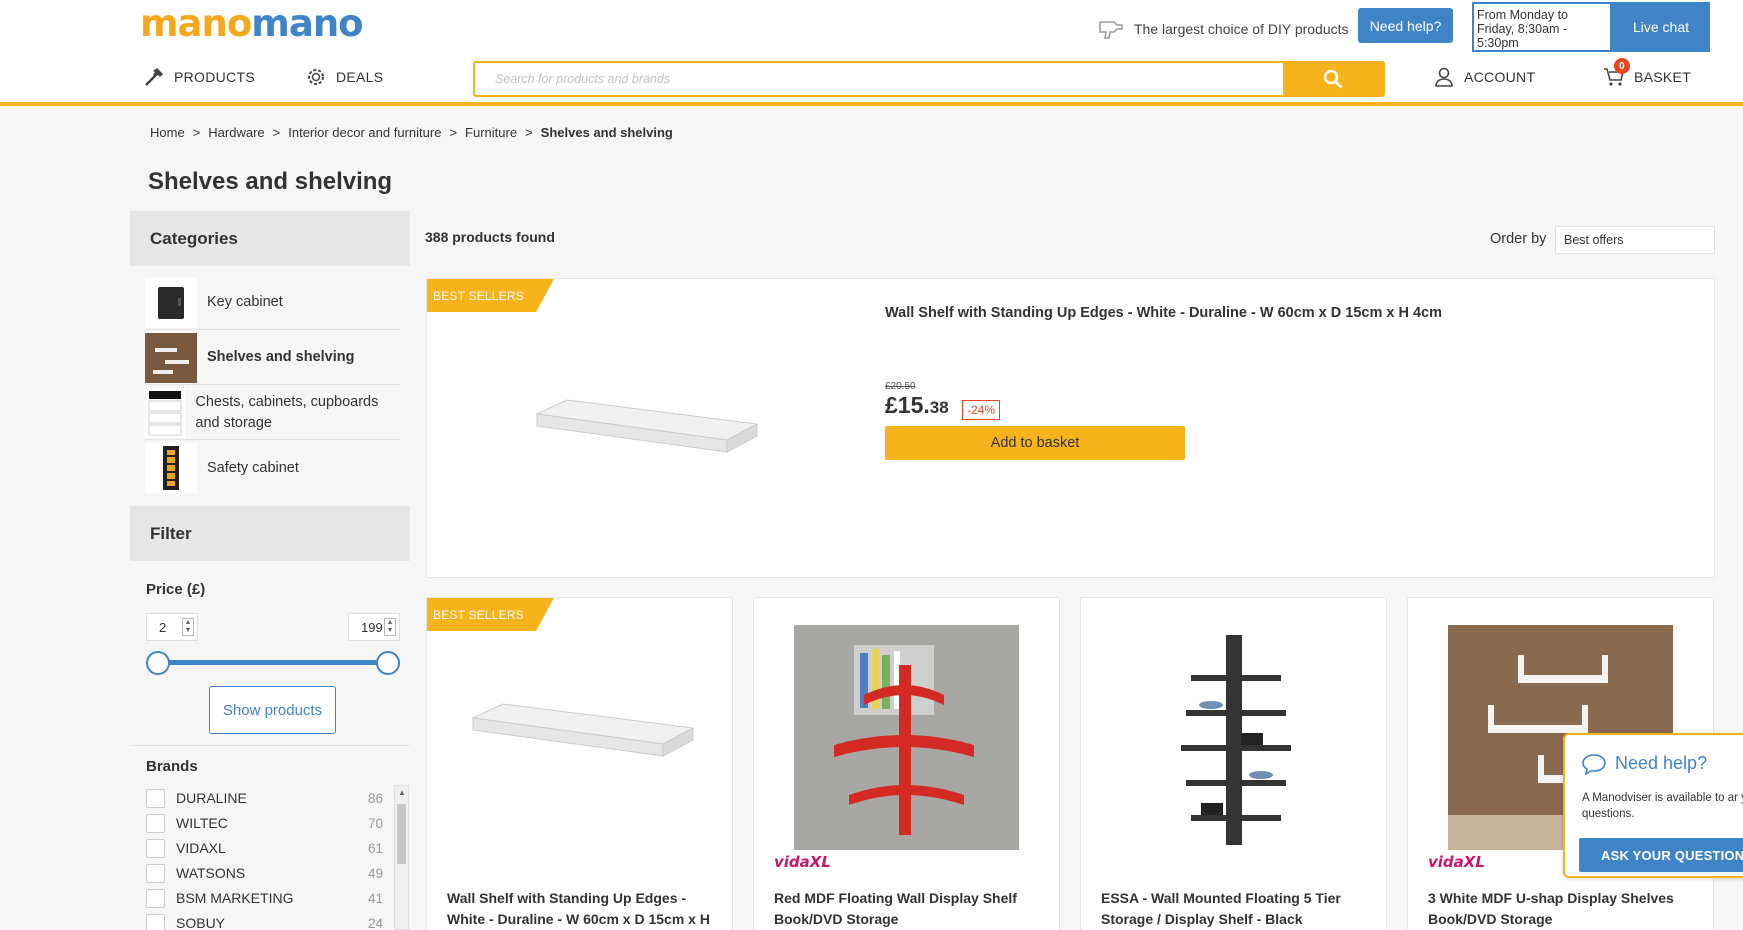  What do you see at coordinates (264, 823) in the screenshot?
I see `brand-option: WILTEC 70` at bounding box center [264, 823].